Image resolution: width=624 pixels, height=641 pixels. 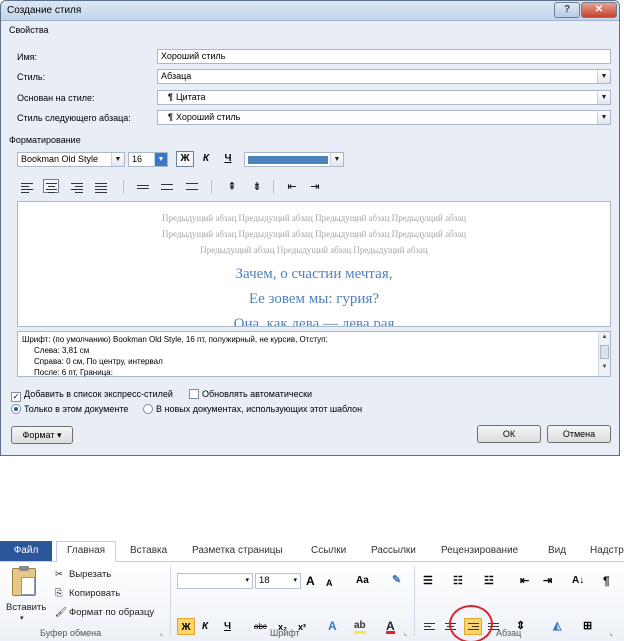 What do you see at coordinates (328, 550) in the screenshot?
I see `tab-references: Ссылки` at bounding box center [328, 550].